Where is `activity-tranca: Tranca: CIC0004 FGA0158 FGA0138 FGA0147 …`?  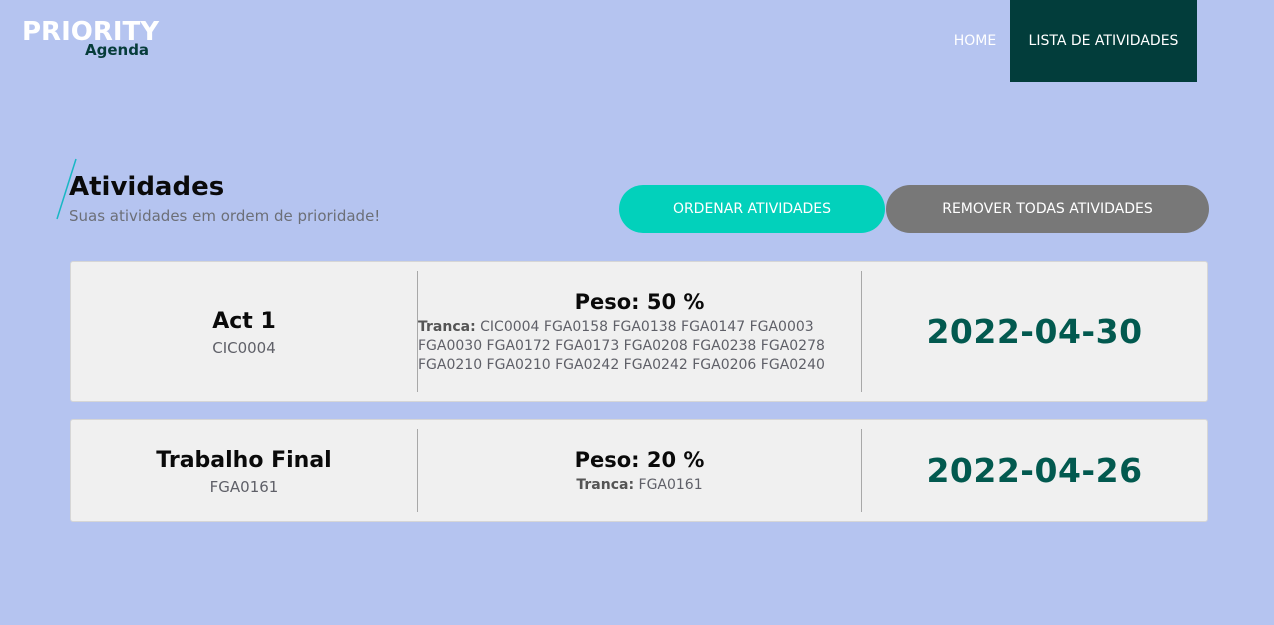
activity-tranca: Tranca: CIC0004 FGA0158 FGA0138 FGA0147 … is located at coordinates (639, 346).